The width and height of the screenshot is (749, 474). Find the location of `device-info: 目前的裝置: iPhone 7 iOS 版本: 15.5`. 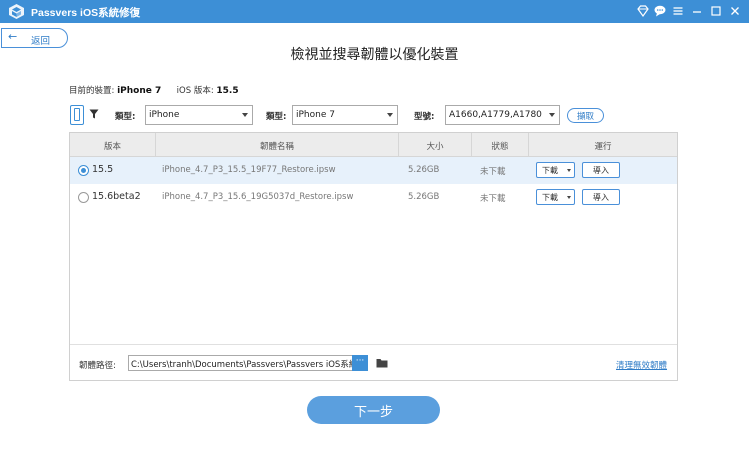

device-info: 目前的裝置: iPhone 7 iOS 版本: 15.5 is located at coordinates (154, 90).